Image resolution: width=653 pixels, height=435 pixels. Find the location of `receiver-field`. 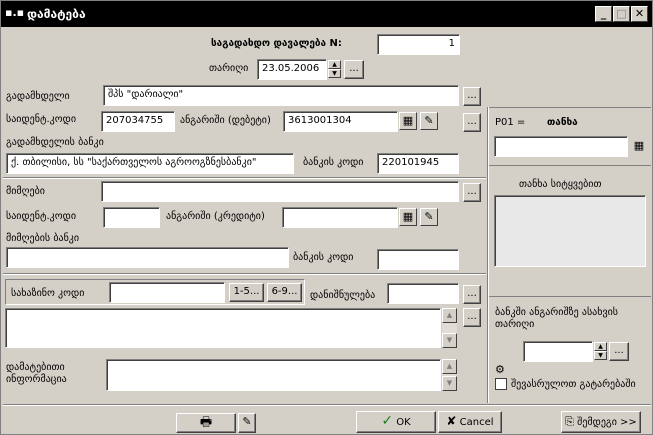

receiver-field is located at coordinates (280, 191).